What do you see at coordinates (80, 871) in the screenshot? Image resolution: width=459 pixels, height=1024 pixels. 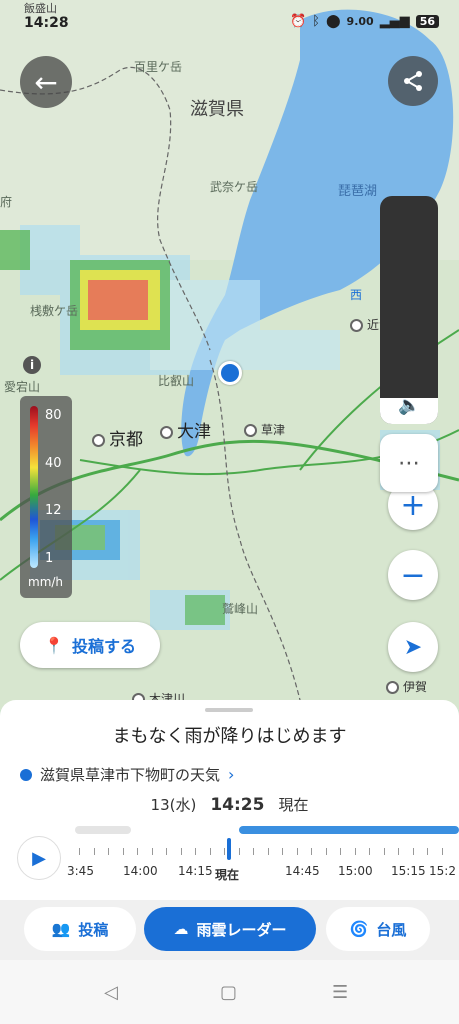 I see `timeline-label: 3:45` at bounding box center [80, 871].